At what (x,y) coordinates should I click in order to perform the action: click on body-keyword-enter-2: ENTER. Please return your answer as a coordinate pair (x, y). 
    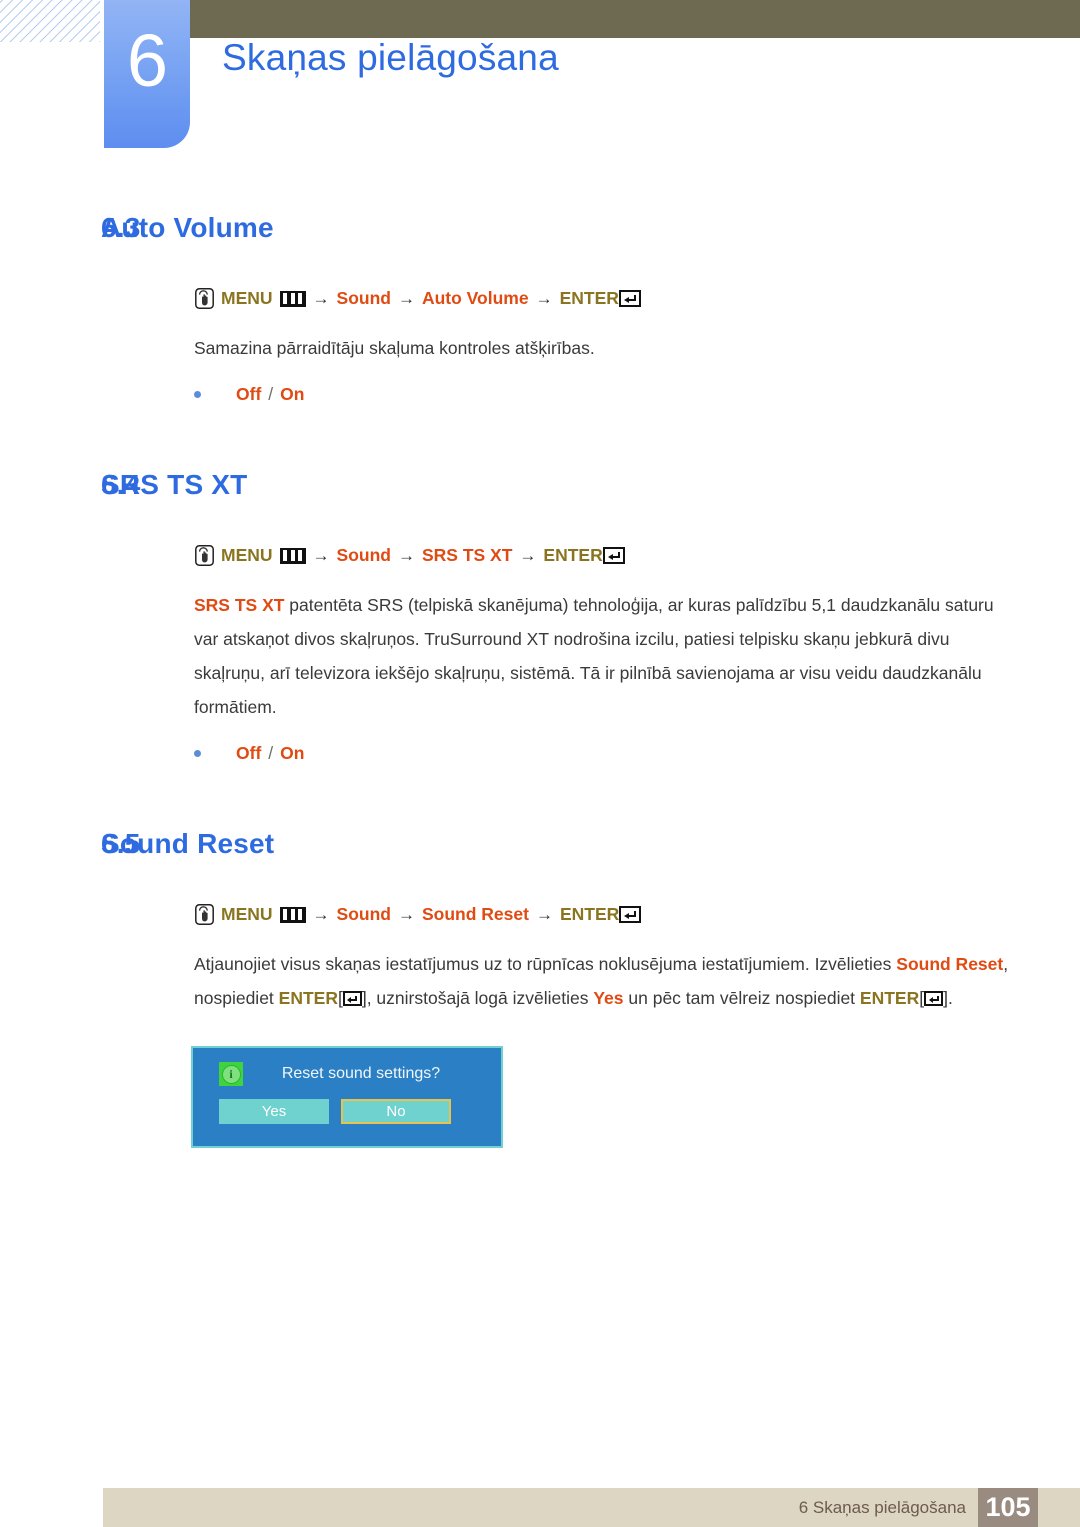
    Looking at the image, I should click on (889, 998).